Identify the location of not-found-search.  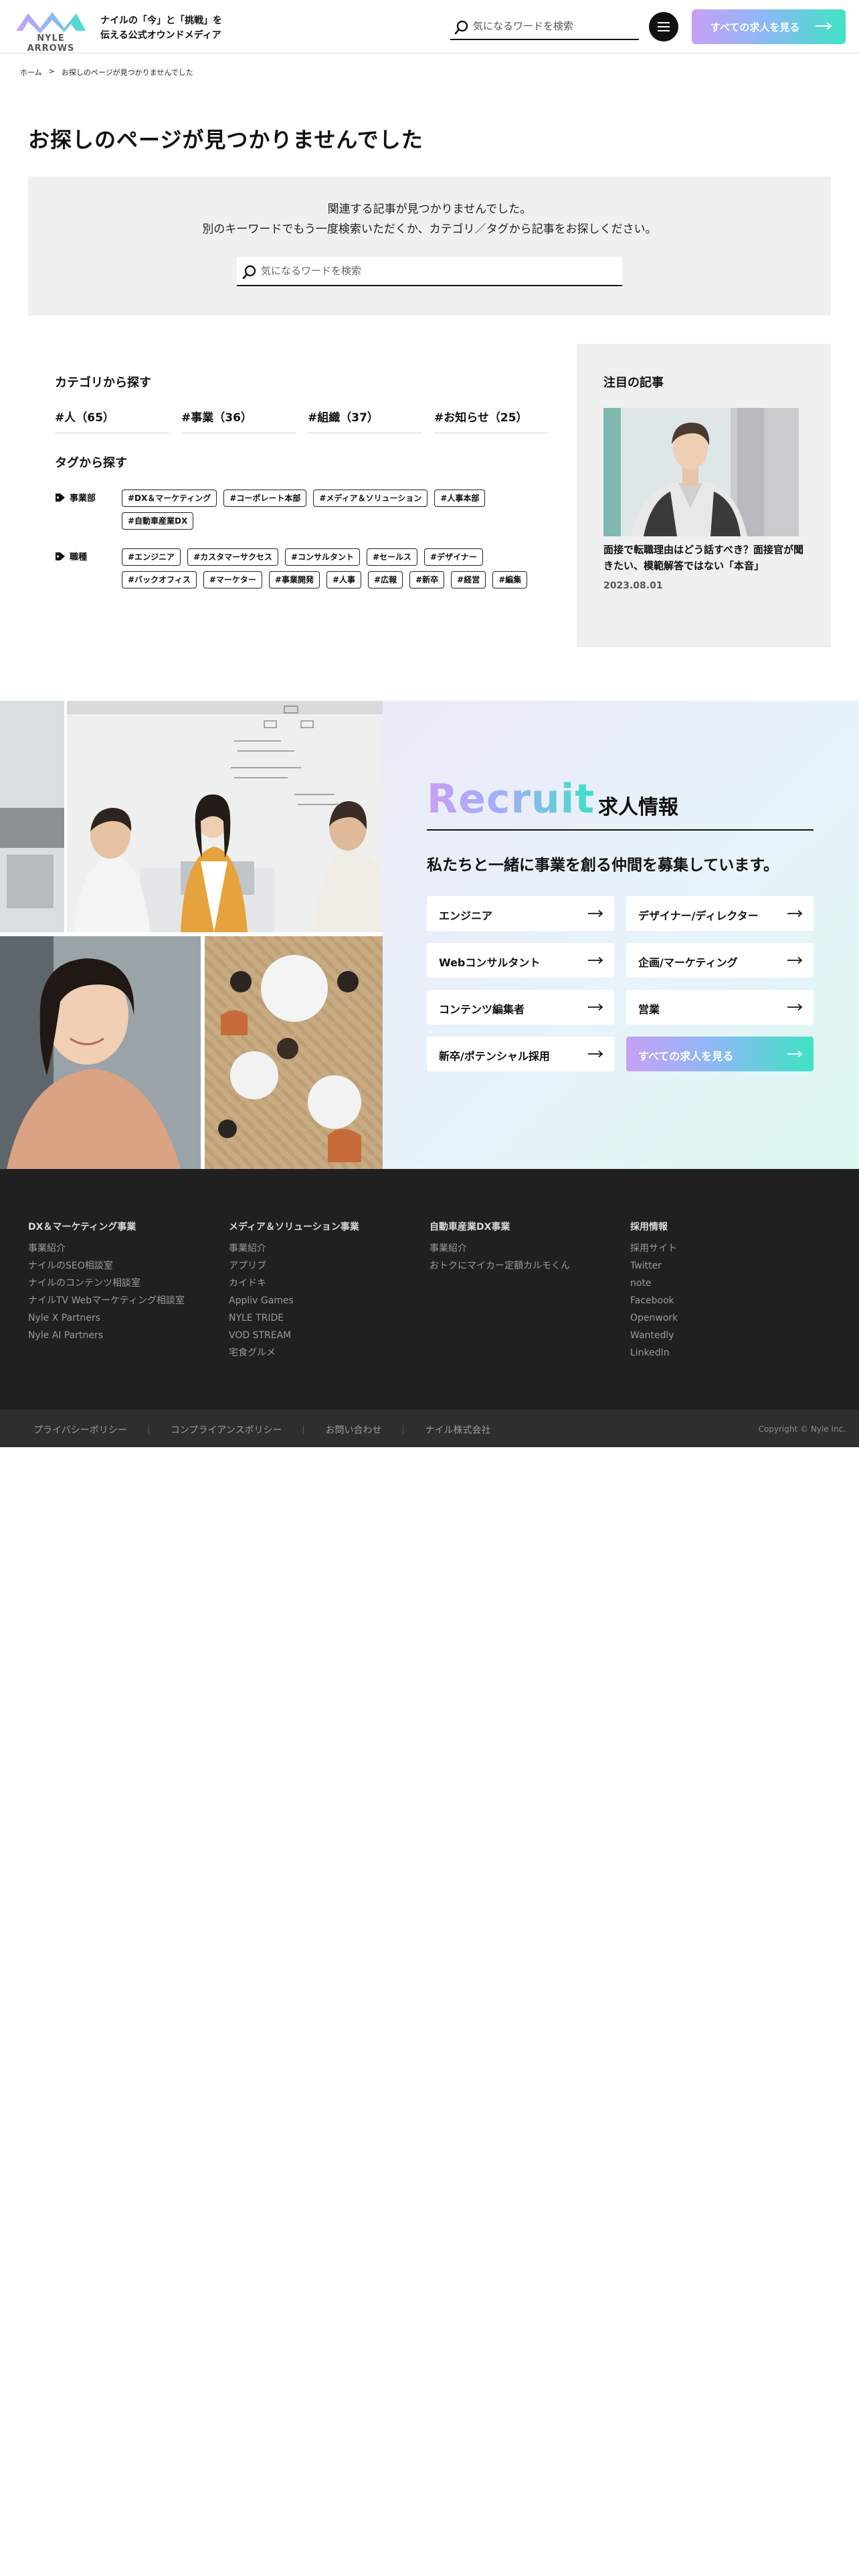
(429, 271).